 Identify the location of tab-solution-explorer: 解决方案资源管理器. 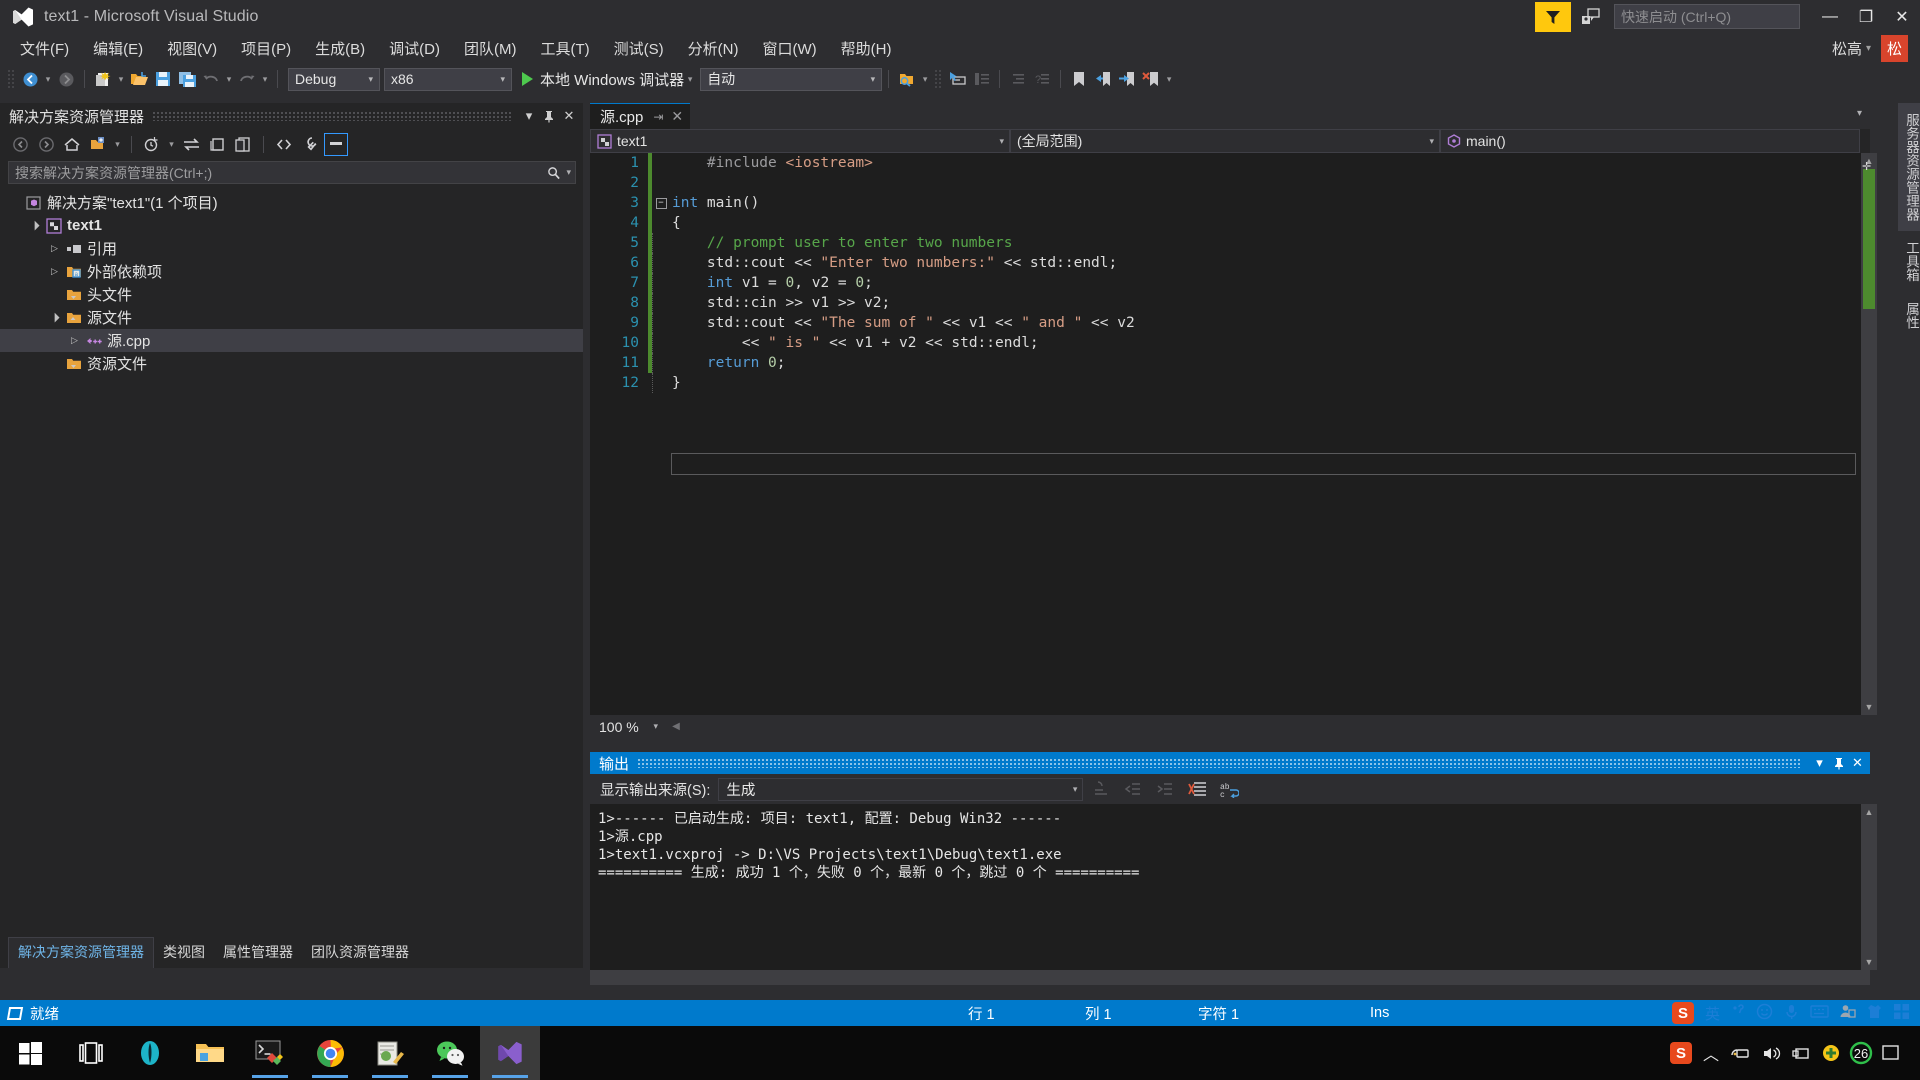
(81, 952).